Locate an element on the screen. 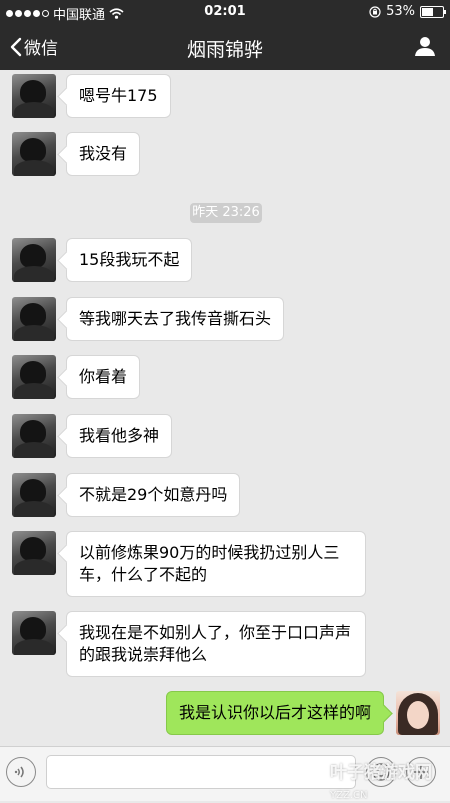  voice-icon is located at coordinates (19, 772).